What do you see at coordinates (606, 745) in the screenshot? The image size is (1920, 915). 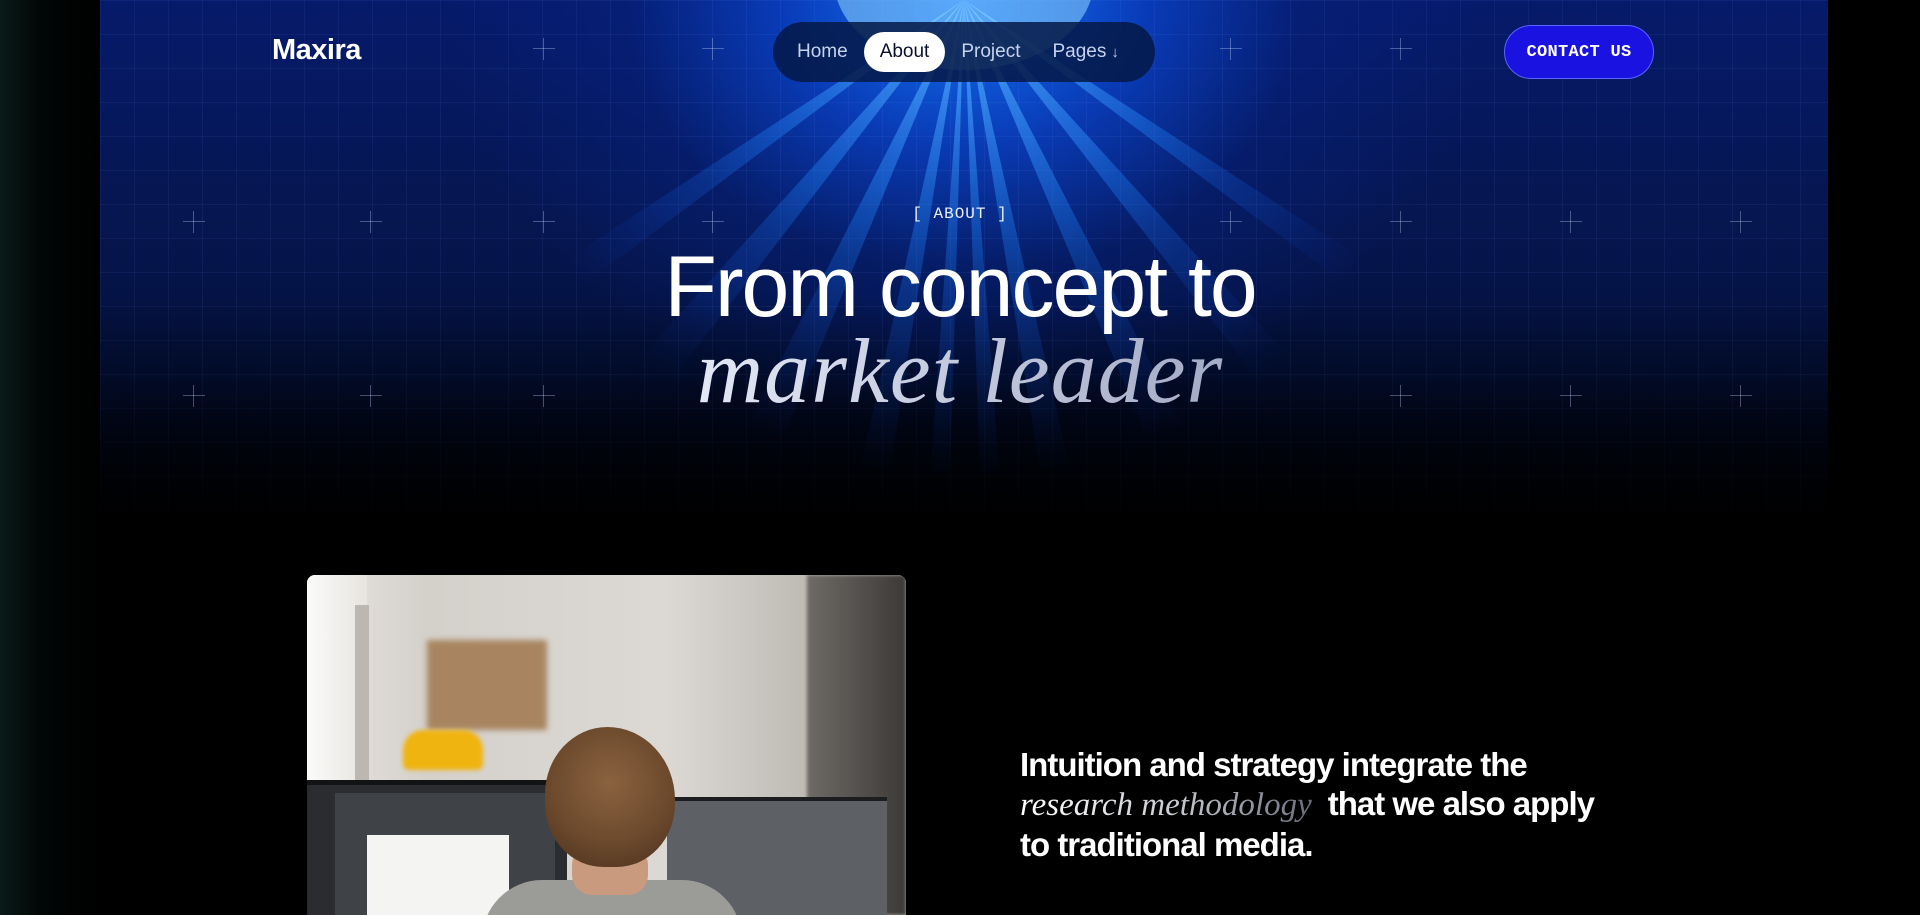 I see `team-photo` at bounding box center [606, 745].